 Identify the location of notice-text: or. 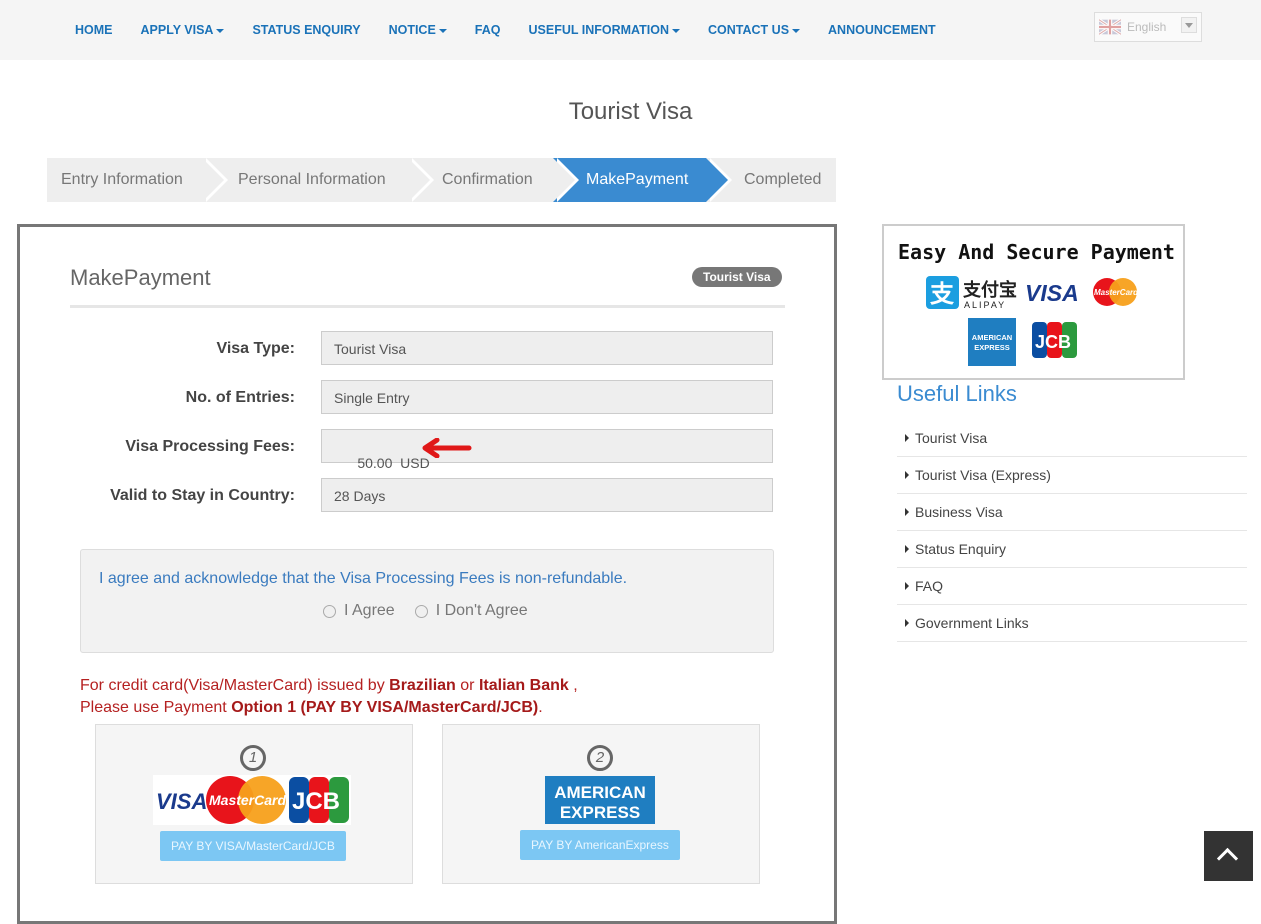
(467, 685).